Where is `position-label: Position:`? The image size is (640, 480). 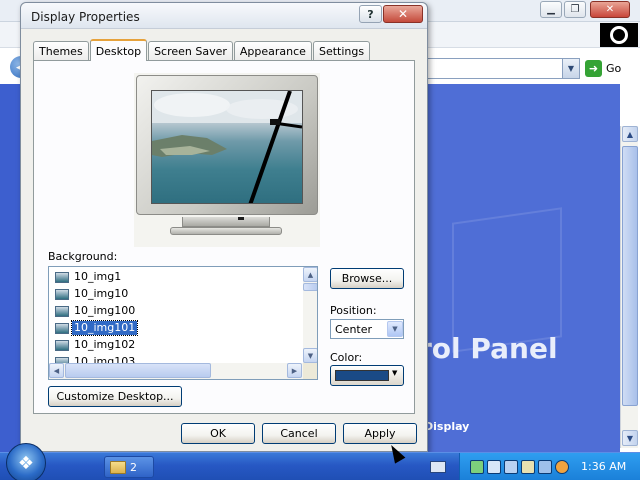 position-label: Position: is located at coordinates (353, 310).